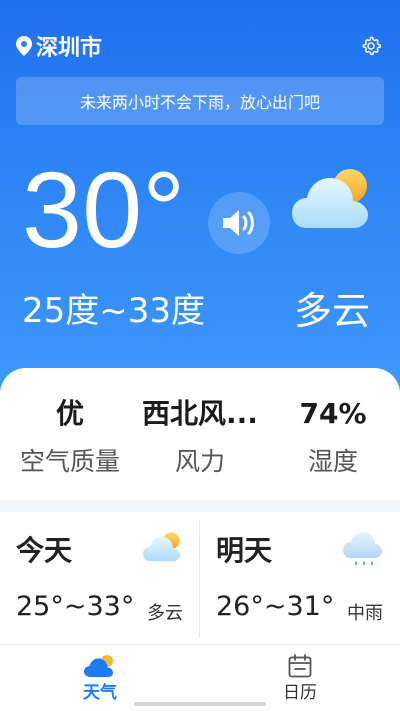 This screenshot has width=400, height=711. I want to click on air-quality-label: 空气质量, so click(69, 461).